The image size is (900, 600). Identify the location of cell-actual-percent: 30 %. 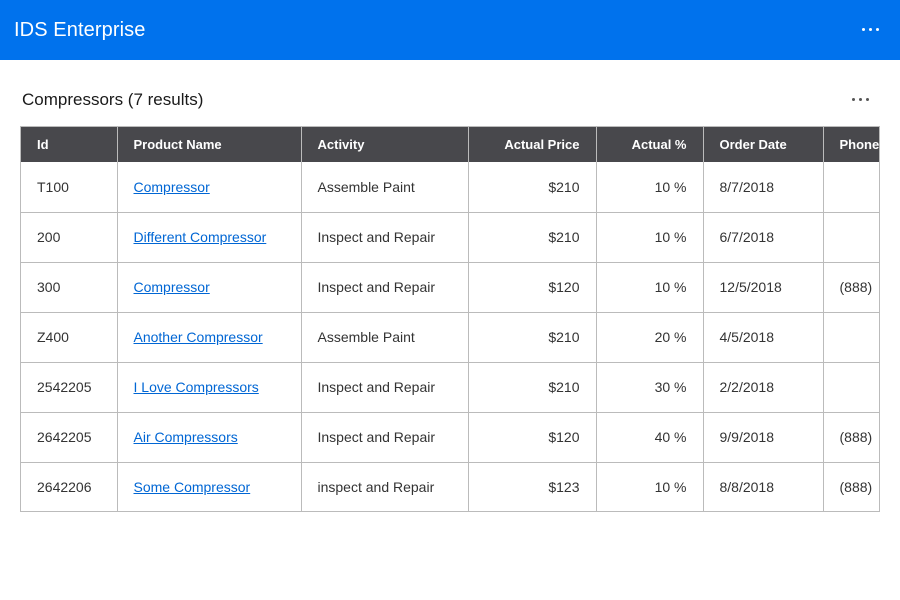
(650, 387).